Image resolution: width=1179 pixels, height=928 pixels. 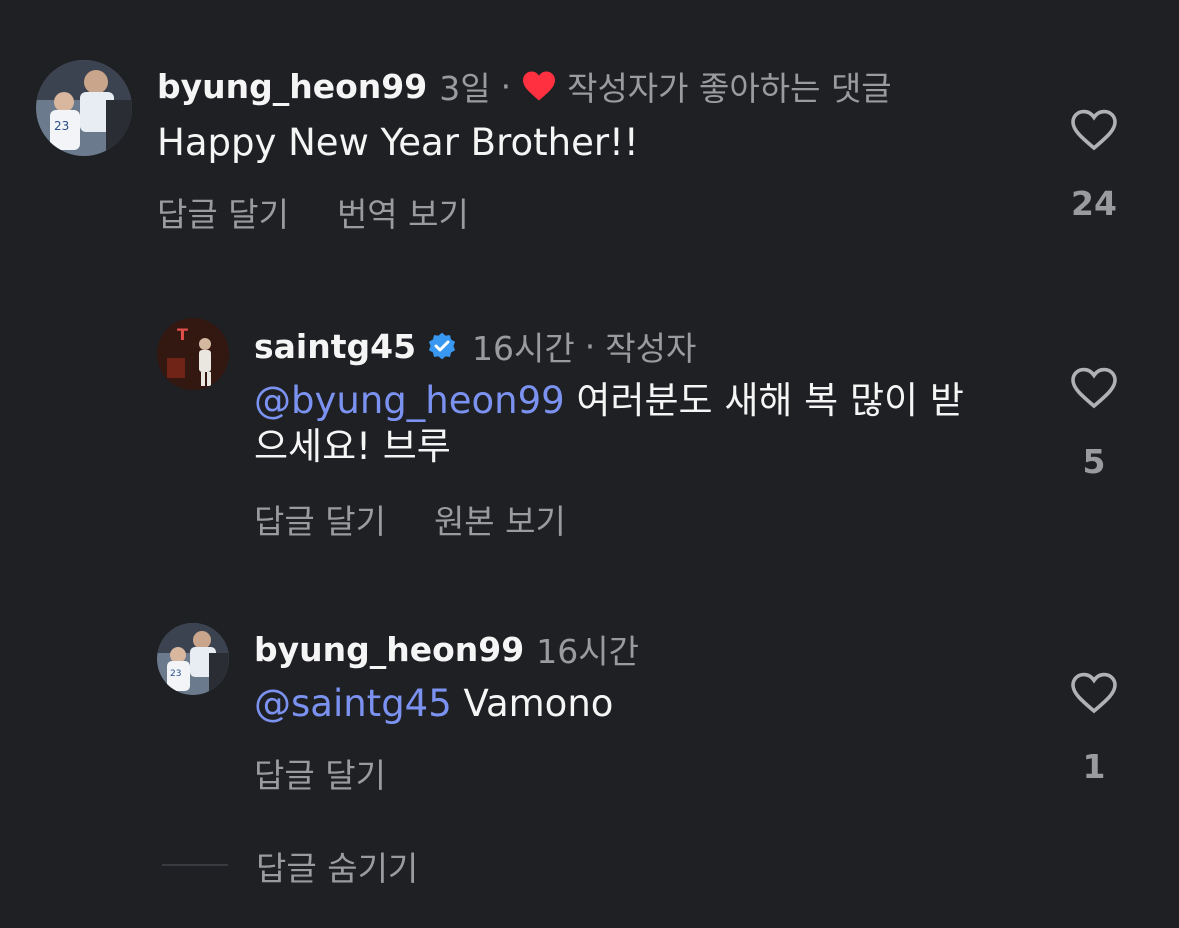 What do you see at coordinates (195, 865) in the screenshot?
I see `divider` at bounding box center [195, 865].